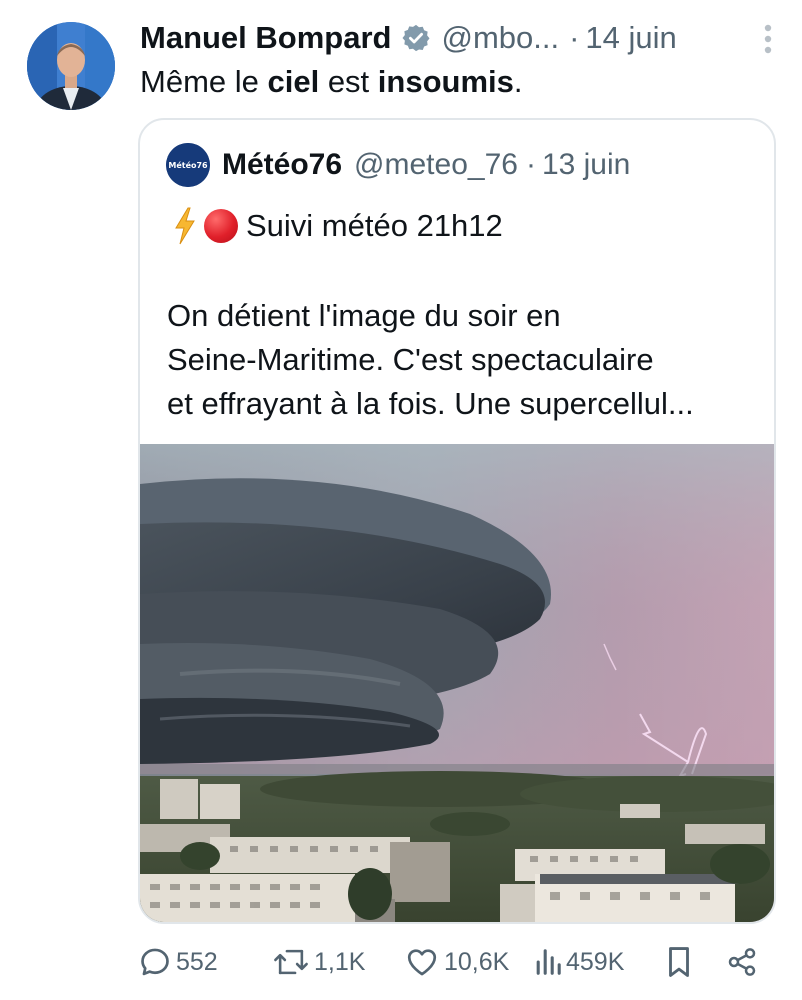 The image size is (802, 1000). Describe the element at coordinates (374, 225) in the screenshot. I see `quoted-post-status: Suivi météo 21h12` at that location.